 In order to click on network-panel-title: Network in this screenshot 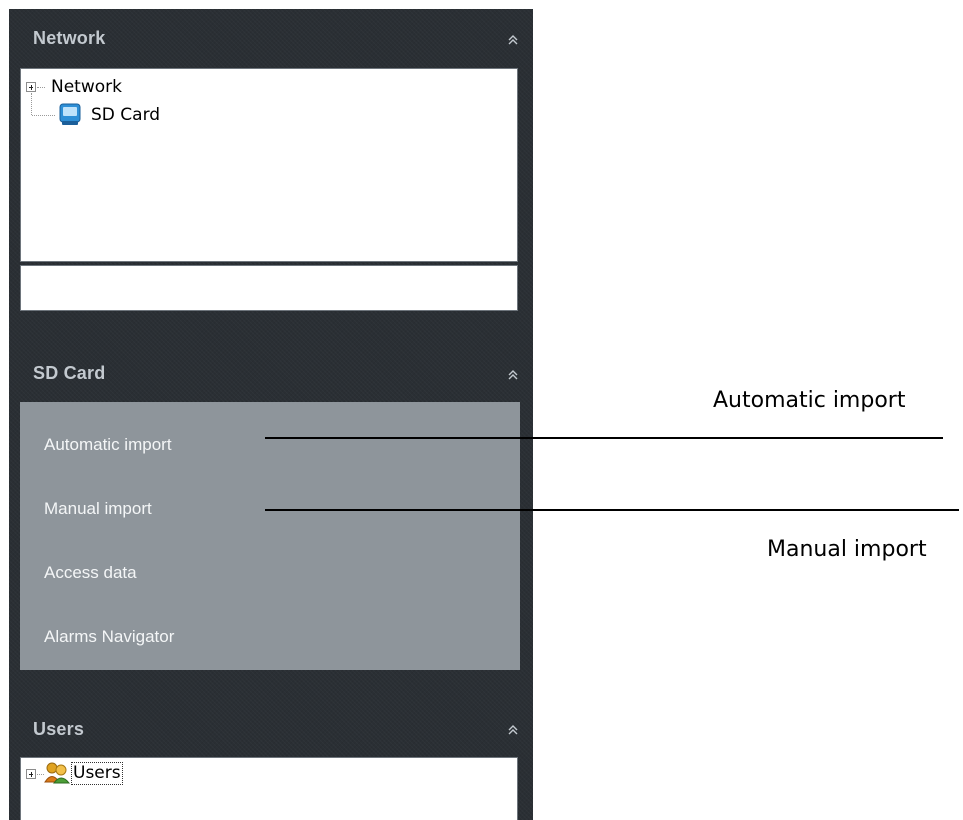, I will do `click(69, 38)`.